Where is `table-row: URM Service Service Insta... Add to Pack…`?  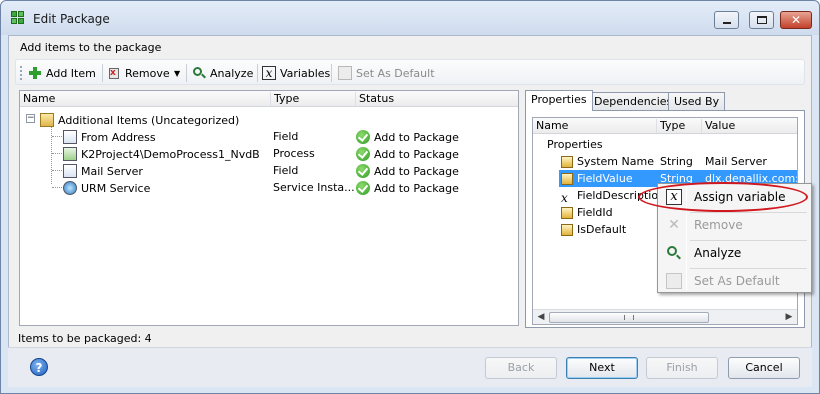
table-row: URM Service Service Insta... Add to Pack… is located at coordinates (269, 187).